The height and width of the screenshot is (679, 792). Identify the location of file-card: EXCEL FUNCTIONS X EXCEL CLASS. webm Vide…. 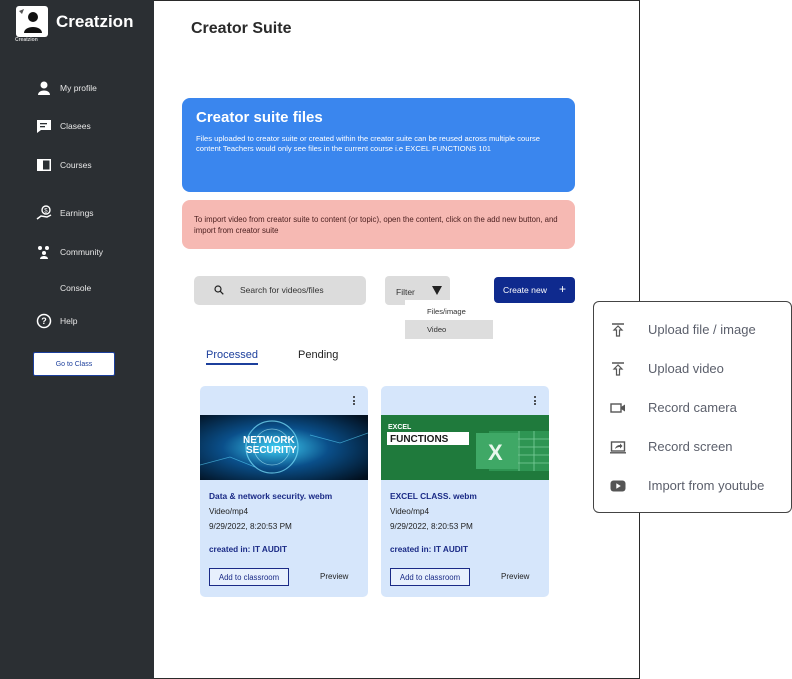
(465, 491).